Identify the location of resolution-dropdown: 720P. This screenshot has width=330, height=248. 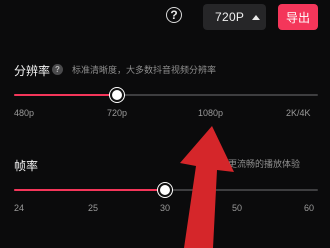
(234, 17).